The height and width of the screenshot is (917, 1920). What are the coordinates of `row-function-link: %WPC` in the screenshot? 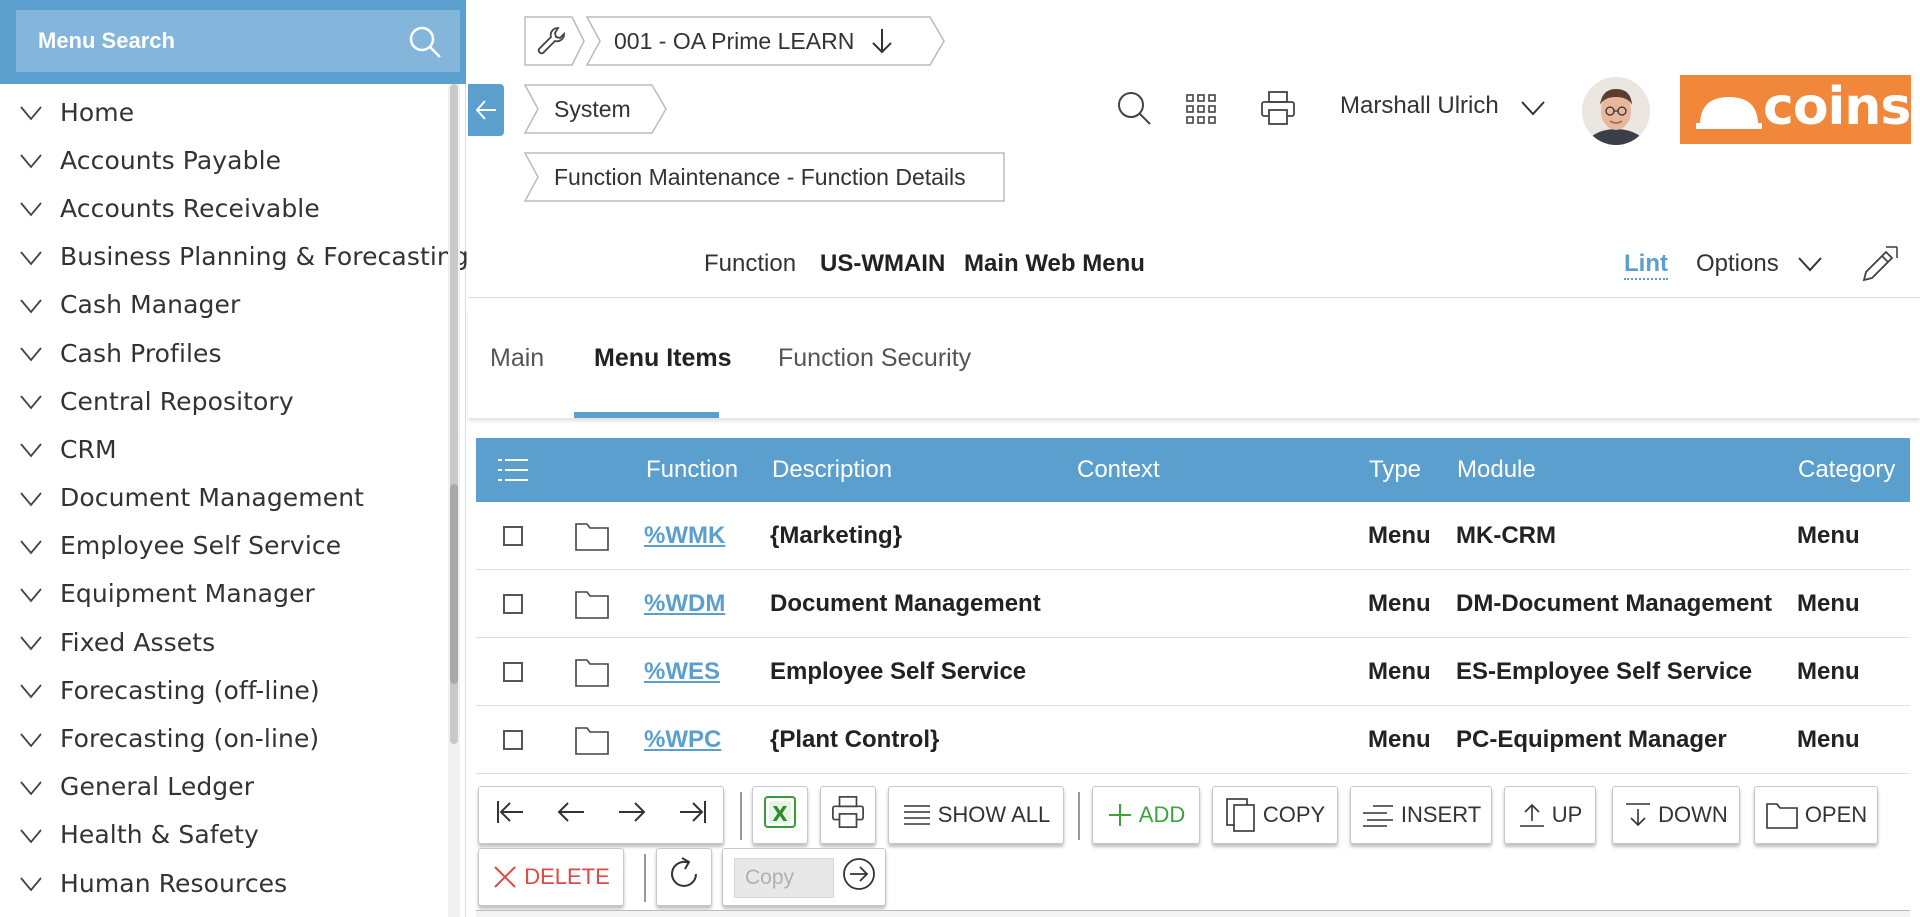 It's located at (682, 740).